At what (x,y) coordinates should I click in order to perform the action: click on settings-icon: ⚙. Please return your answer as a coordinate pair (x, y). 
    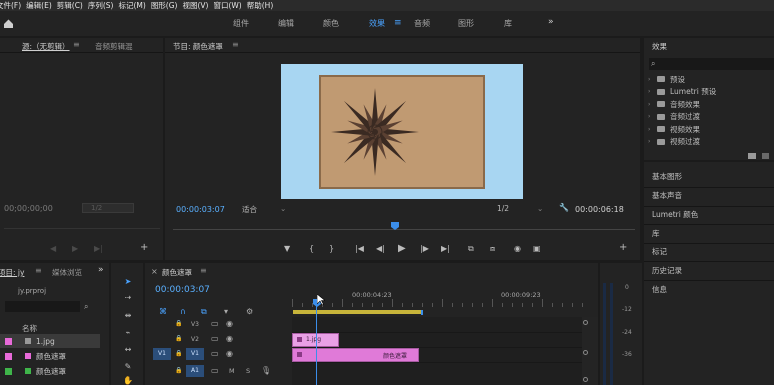
    Looking at the image, I should click on (249, 311).